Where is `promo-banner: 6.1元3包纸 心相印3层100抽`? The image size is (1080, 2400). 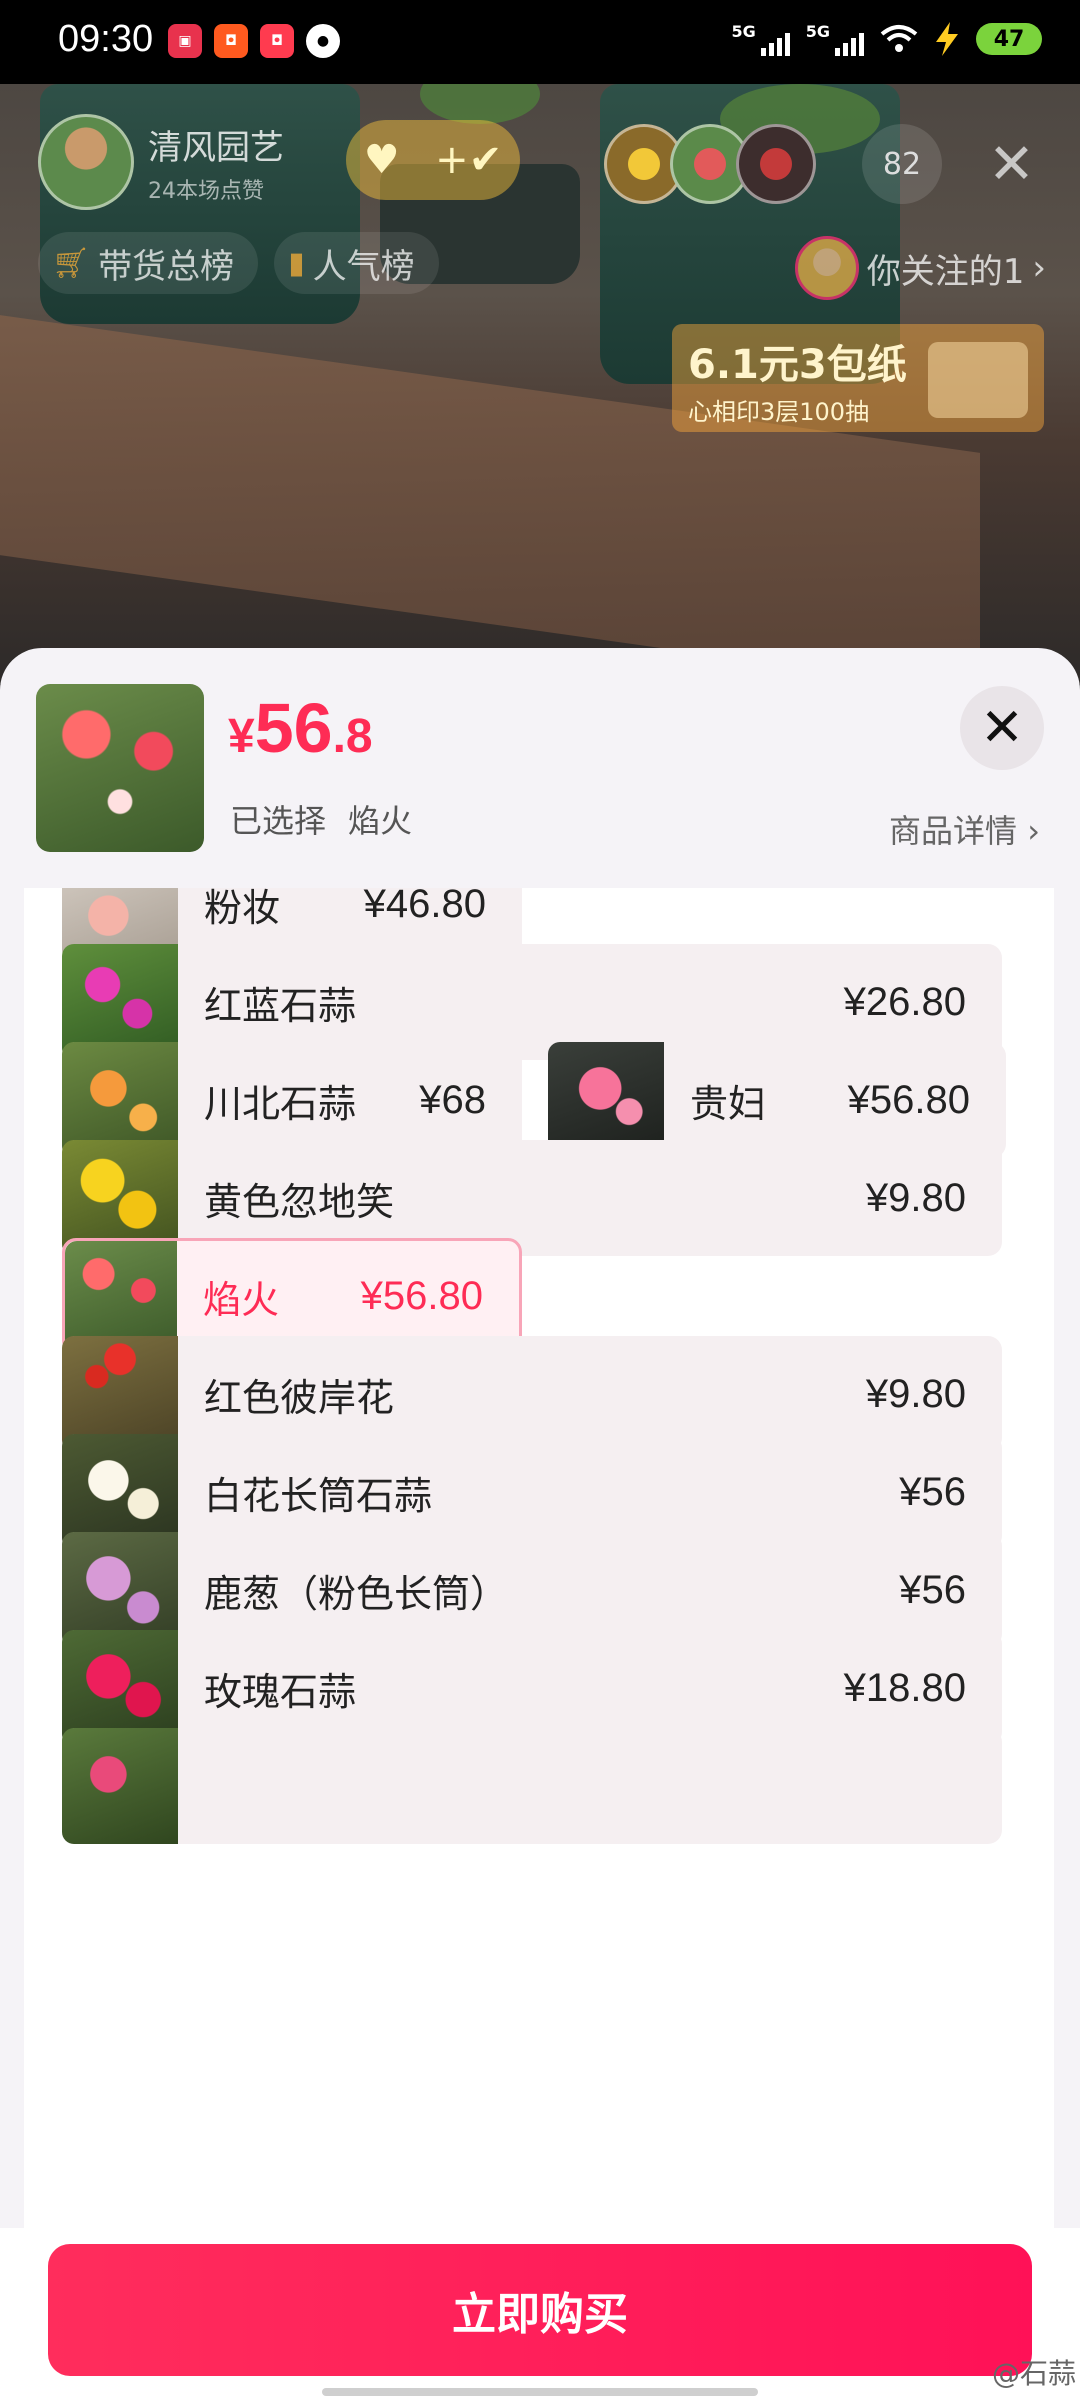 promo-banner: 6.1元3包纸 心相印3层100抽 is located at coordinates (858, 378).